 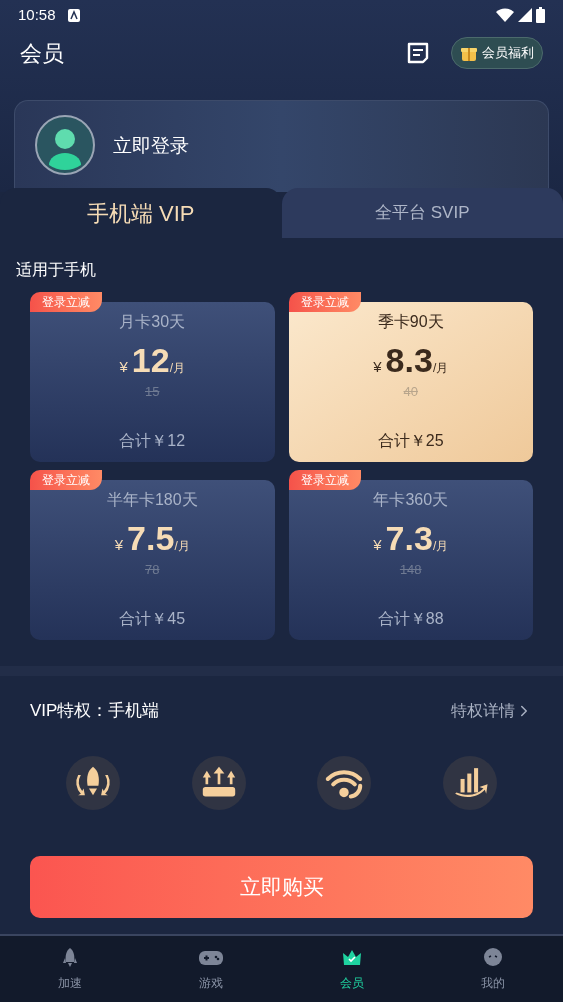 What do you see at coordinates (152, 441) in the screenshot?
I see `plan-total: 合计￥12` at bounding box center [152, 441].